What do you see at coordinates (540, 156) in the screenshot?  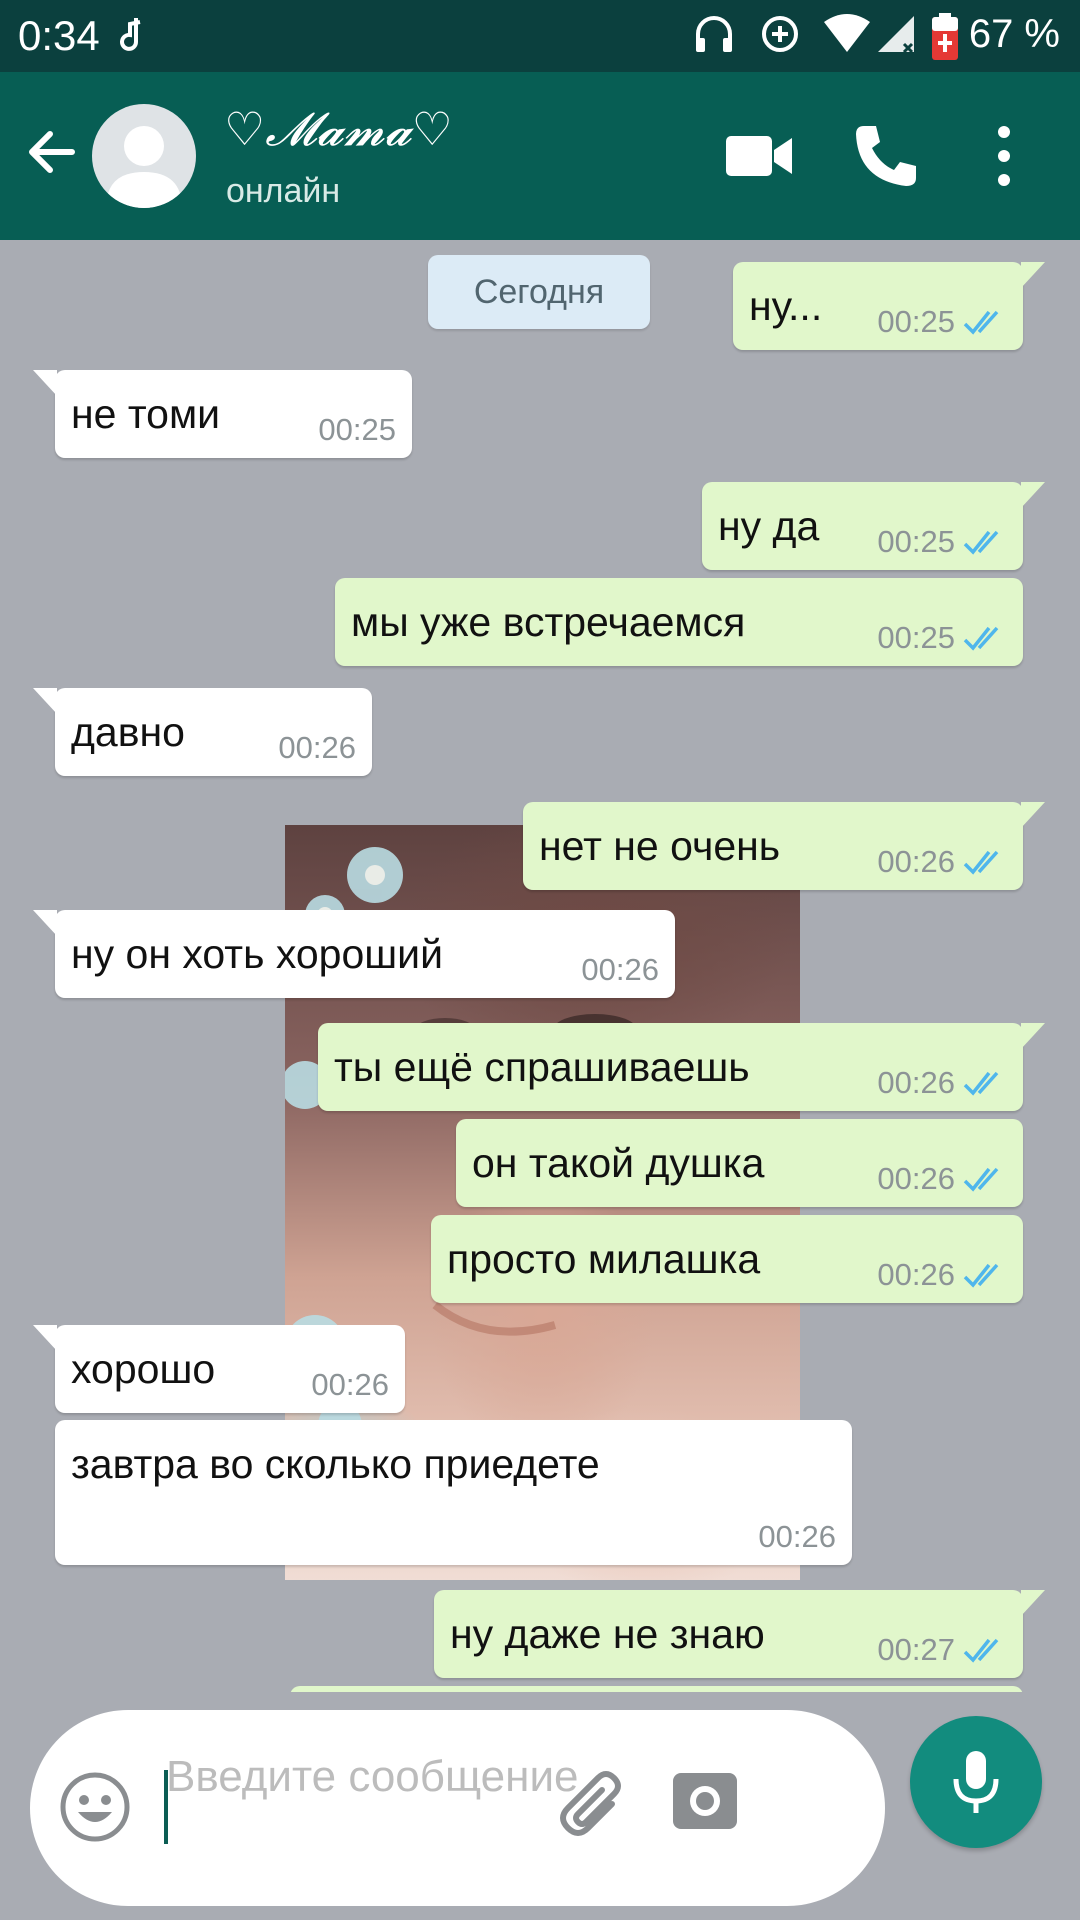 I see `chat-header: ♡𝓜𝓪𝓶𝓪♡ онлайн` at bounding box center [540, 156].